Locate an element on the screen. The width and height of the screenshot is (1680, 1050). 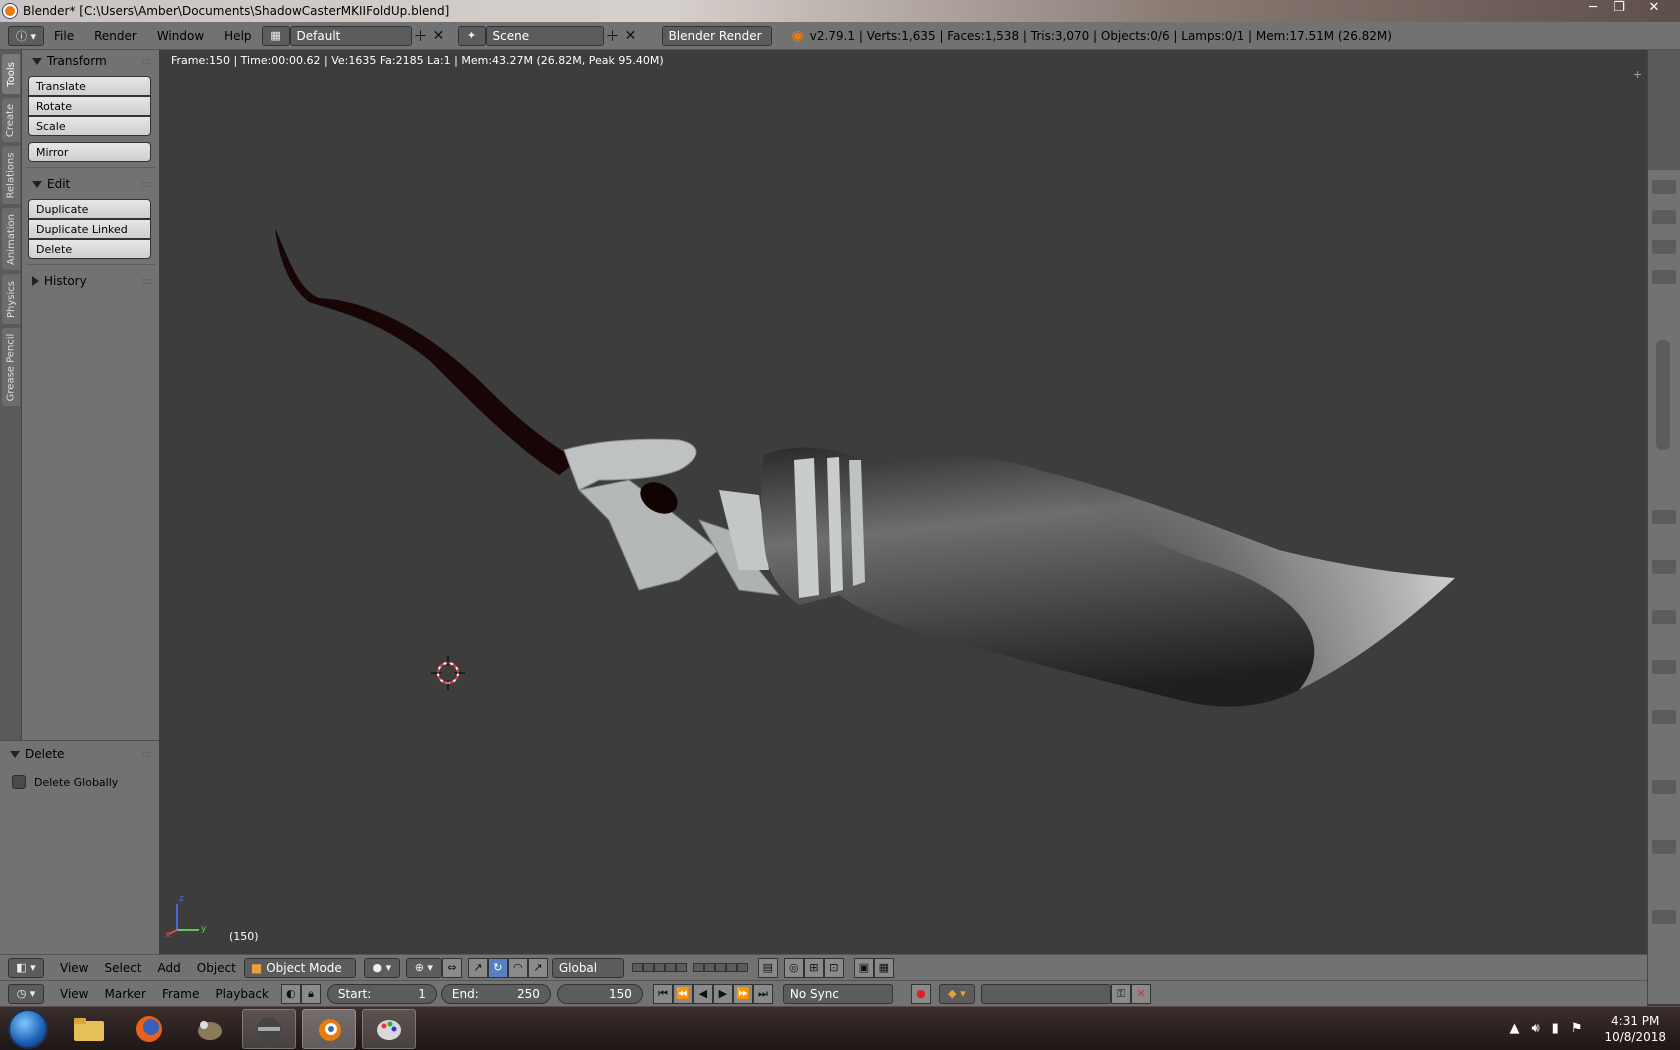
scene-select: Scene is located at coordinates (544, 35).